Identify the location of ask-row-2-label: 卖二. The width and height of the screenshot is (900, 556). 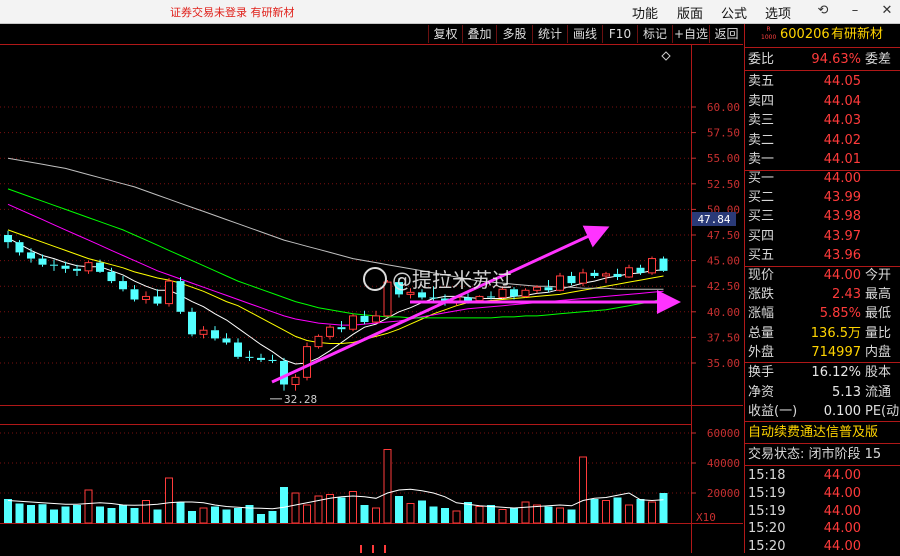
(761, 140).